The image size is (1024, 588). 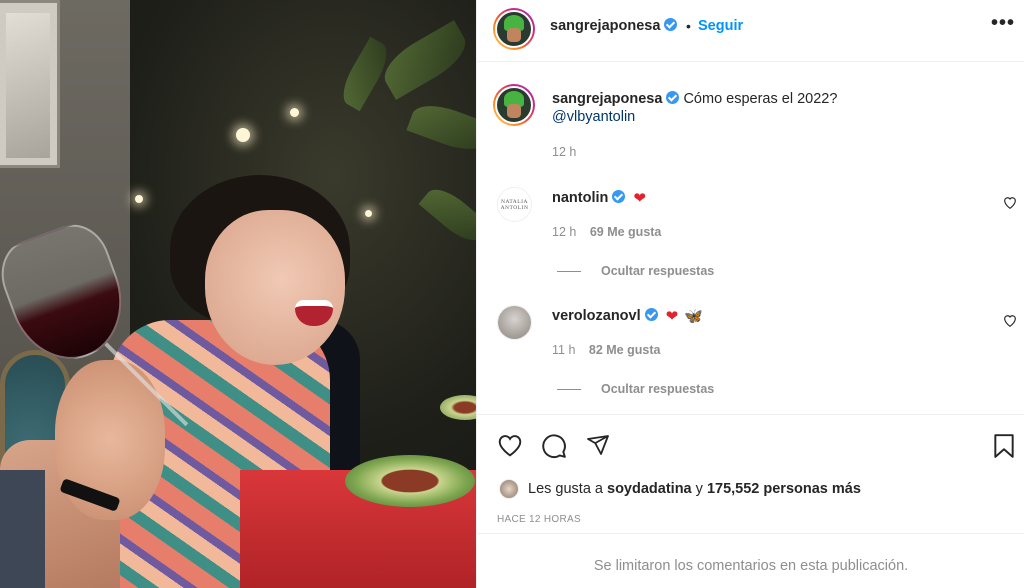 I want to click on caption-mention-link: @vlbyantolin, so click(x=593, y=117).